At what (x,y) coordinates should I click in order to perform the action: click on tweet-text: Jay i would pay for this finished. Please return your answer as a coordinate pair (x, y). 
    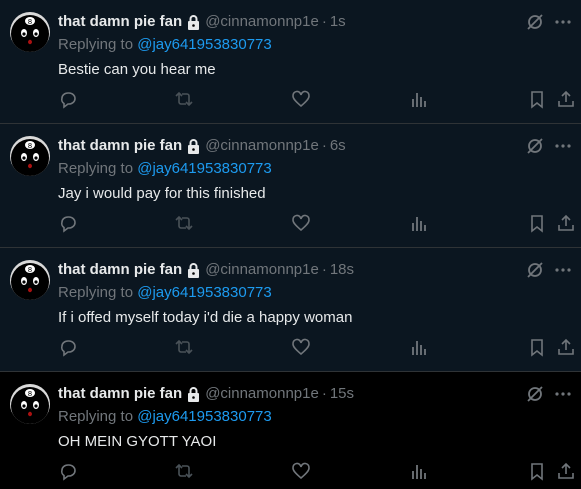
    Looking at the image, I should click on (162, 193).